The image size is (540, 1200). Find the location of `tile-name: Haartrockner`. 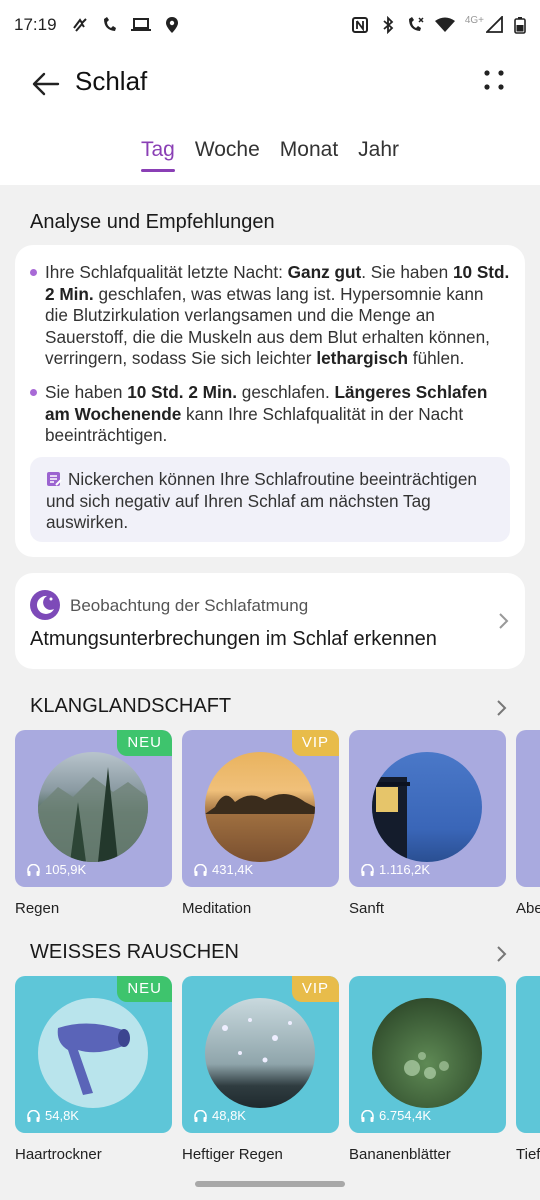

tile-name: Haartrockner is located at coordinates (58, 1154).